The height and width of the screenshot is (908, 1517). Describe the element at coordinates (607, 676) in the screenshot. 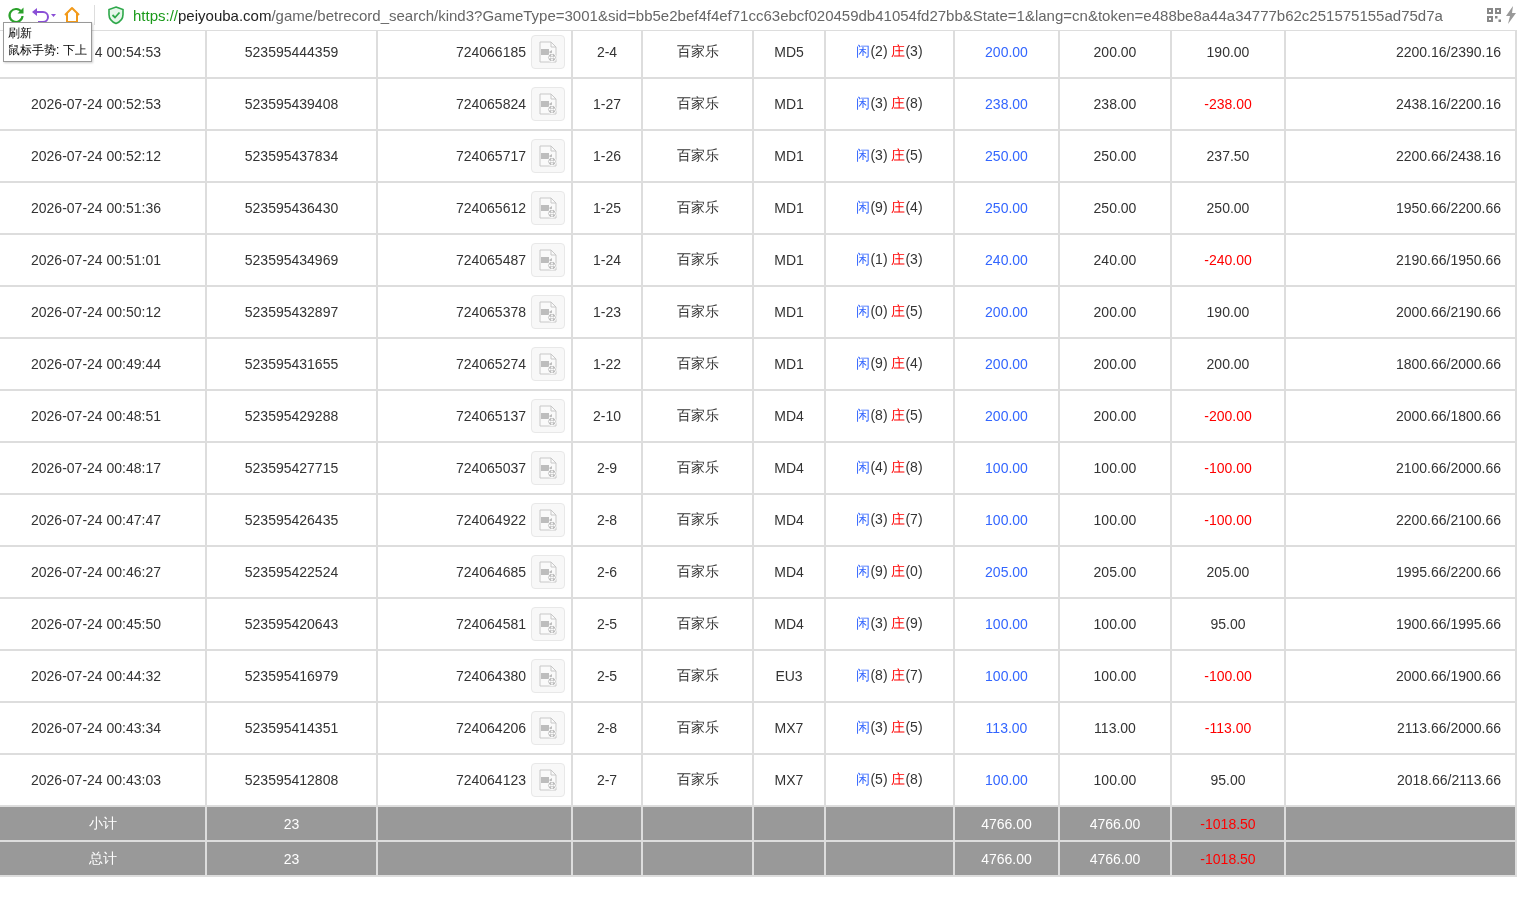

I see `table-cell: 2-5` at that location.